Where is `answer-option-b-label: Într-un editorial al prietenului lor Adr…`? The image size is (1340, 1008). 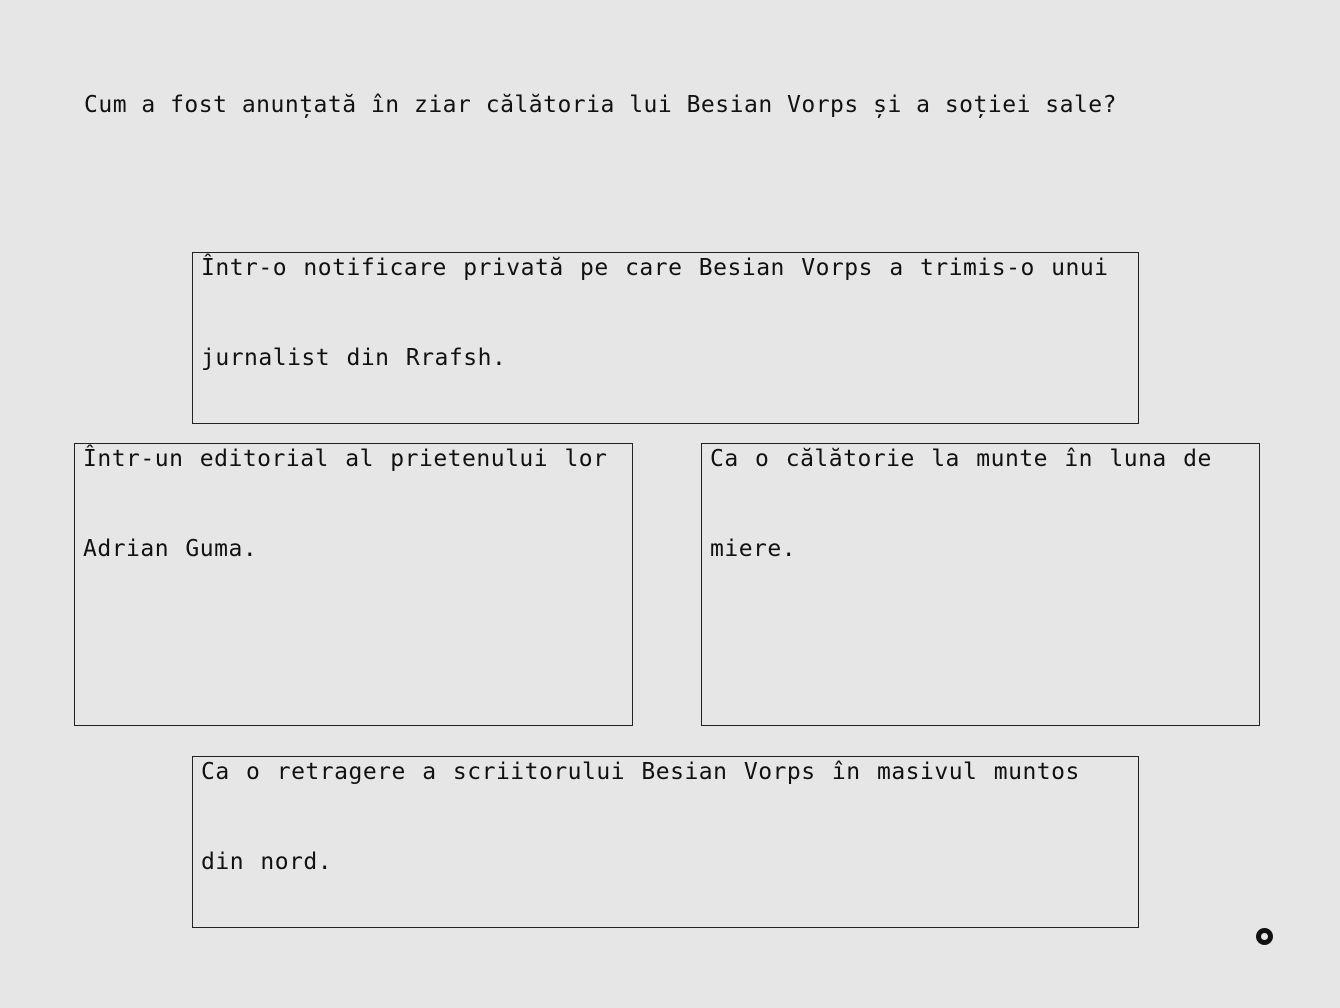
answer-option-b-label: Într-un editorial al prietenului lor Adr… is located at coordinates (345, 504).